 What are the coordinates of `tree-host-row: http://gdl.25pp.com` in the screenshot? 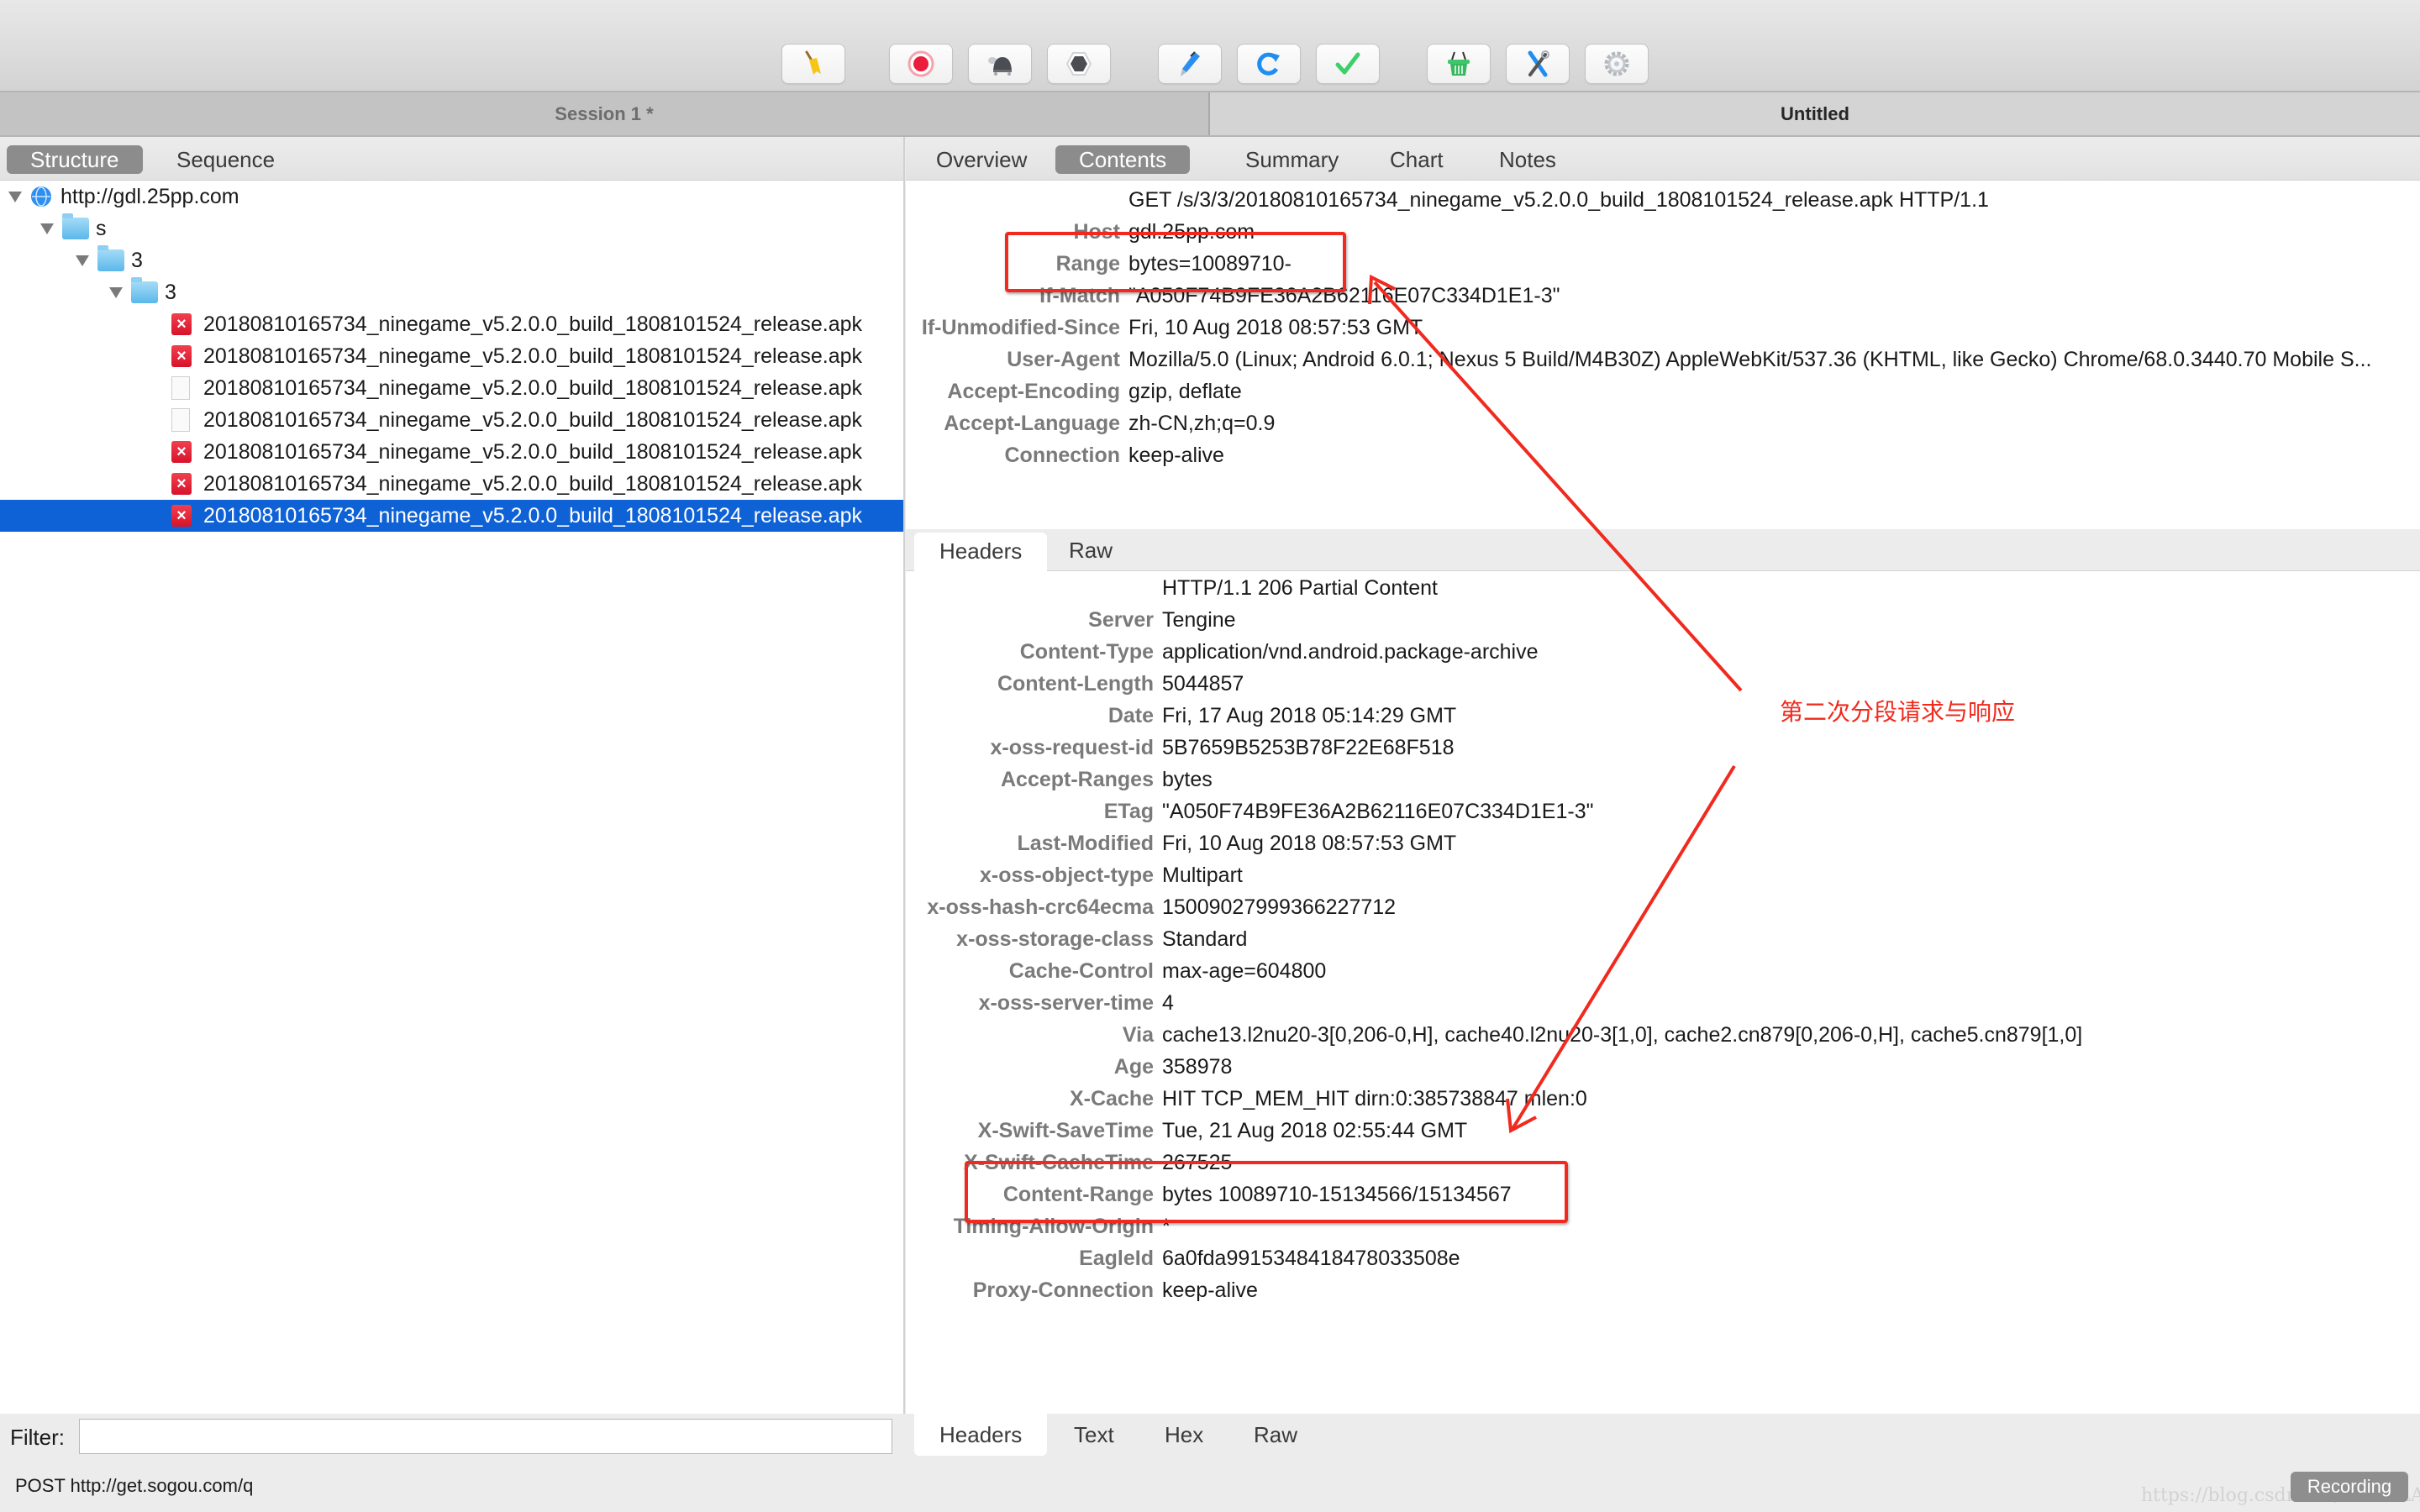 It's located at (451, 197).